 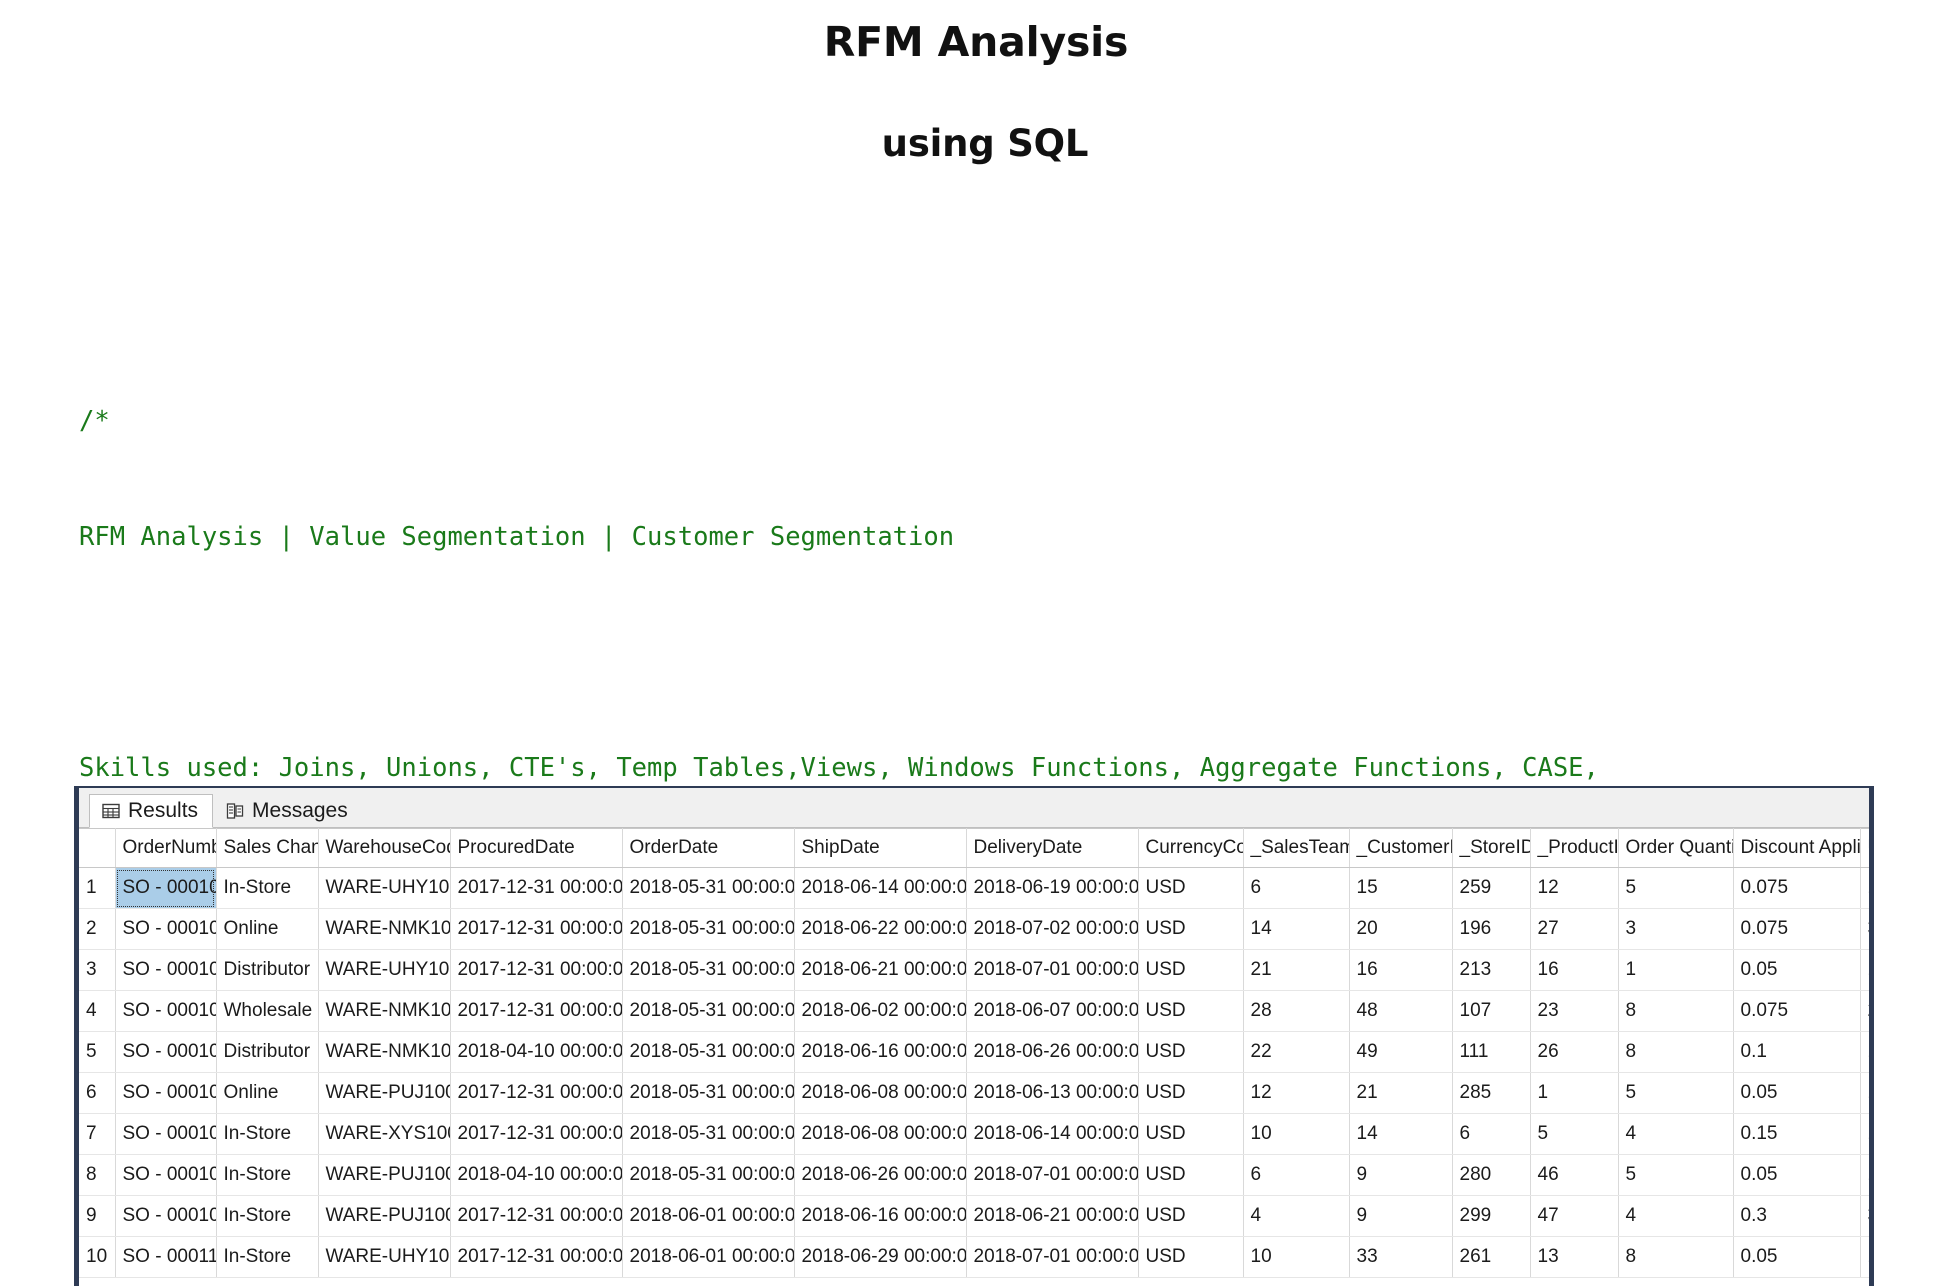 I want to click on cell-storeid: 107, so click(x=1491, y=1011).